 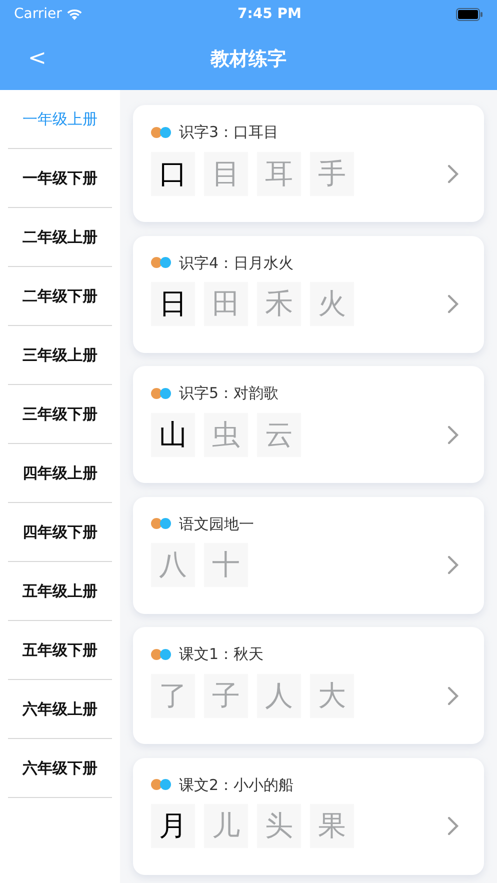 What do you see at coordinates (221, 654) in the screenshot?
I see `lesson-title: 课文1：秋天` at bounding box center [221, 654].